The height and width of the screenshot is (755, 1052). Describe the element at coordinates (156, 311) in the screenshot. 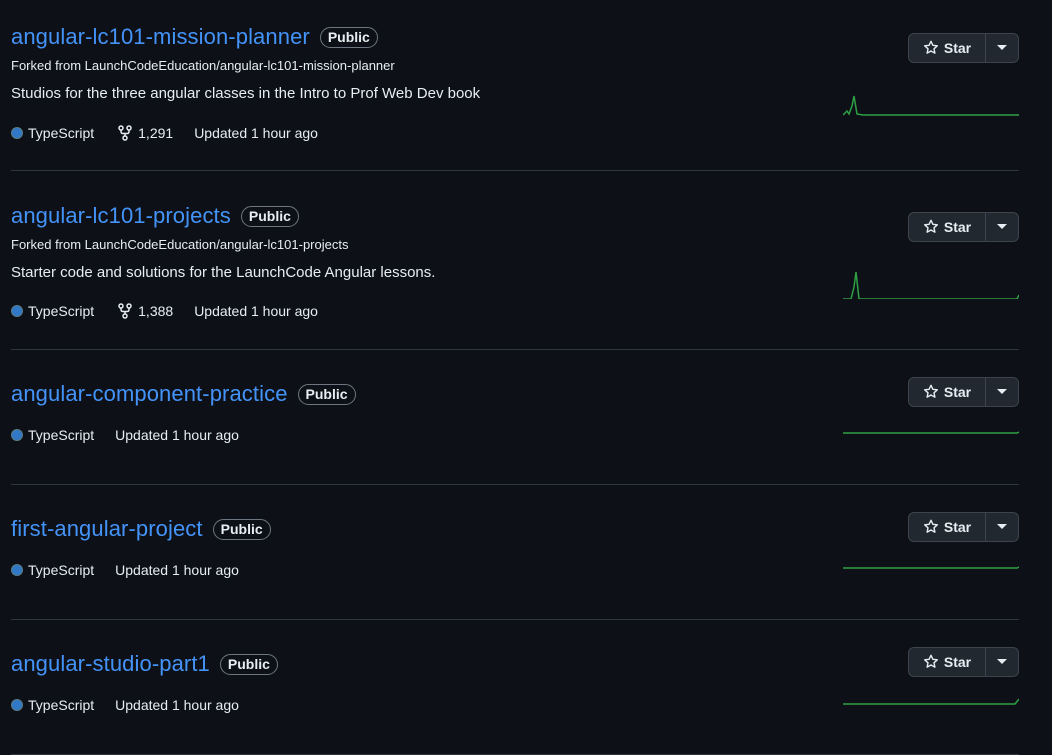

I see `fork-count: 1,388` at that location.